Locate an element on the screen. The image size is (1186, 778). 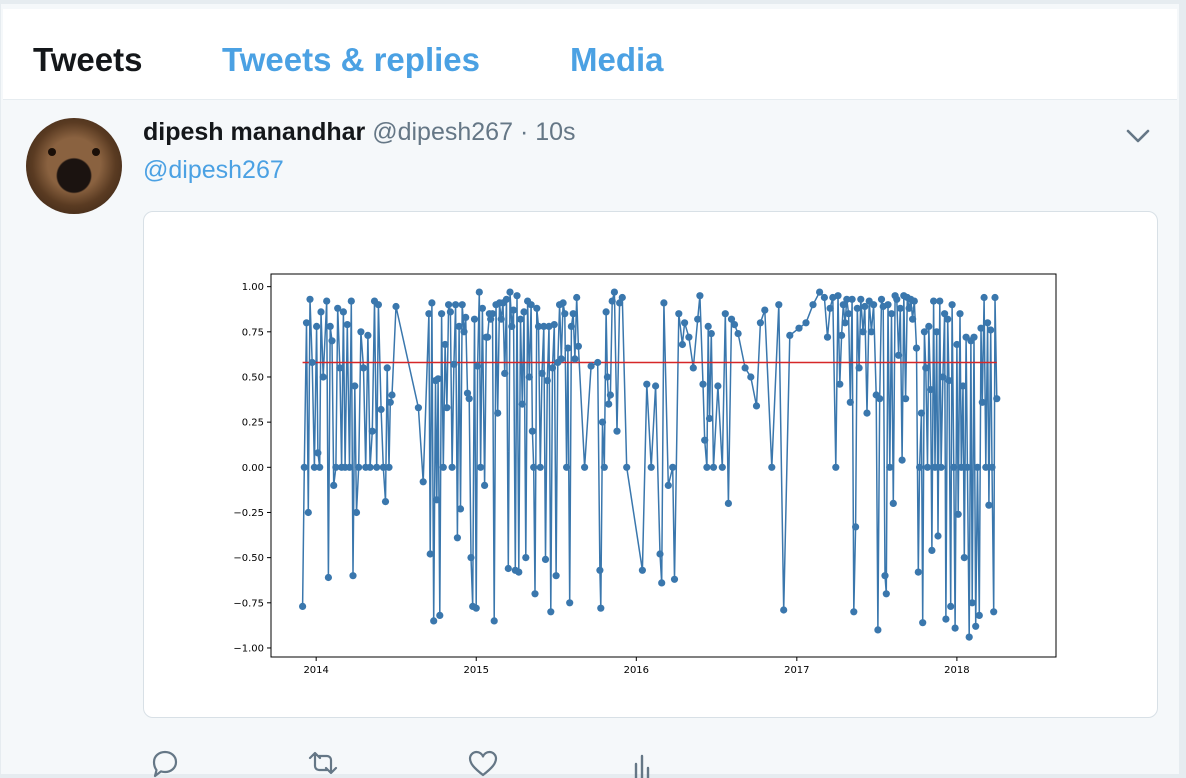
tweet-text-mention: @dipesh267 is located at coordinates (213, 170).